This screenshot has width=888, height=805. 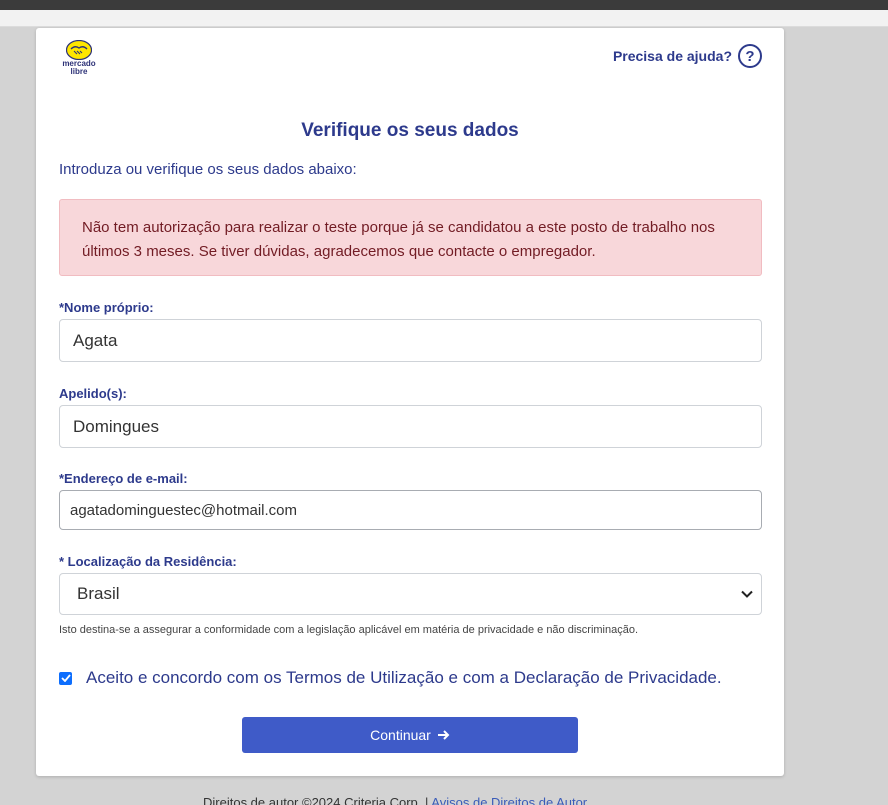 I want to click on first-name-label: *Nome próprio:, so click(x=106, y=307).